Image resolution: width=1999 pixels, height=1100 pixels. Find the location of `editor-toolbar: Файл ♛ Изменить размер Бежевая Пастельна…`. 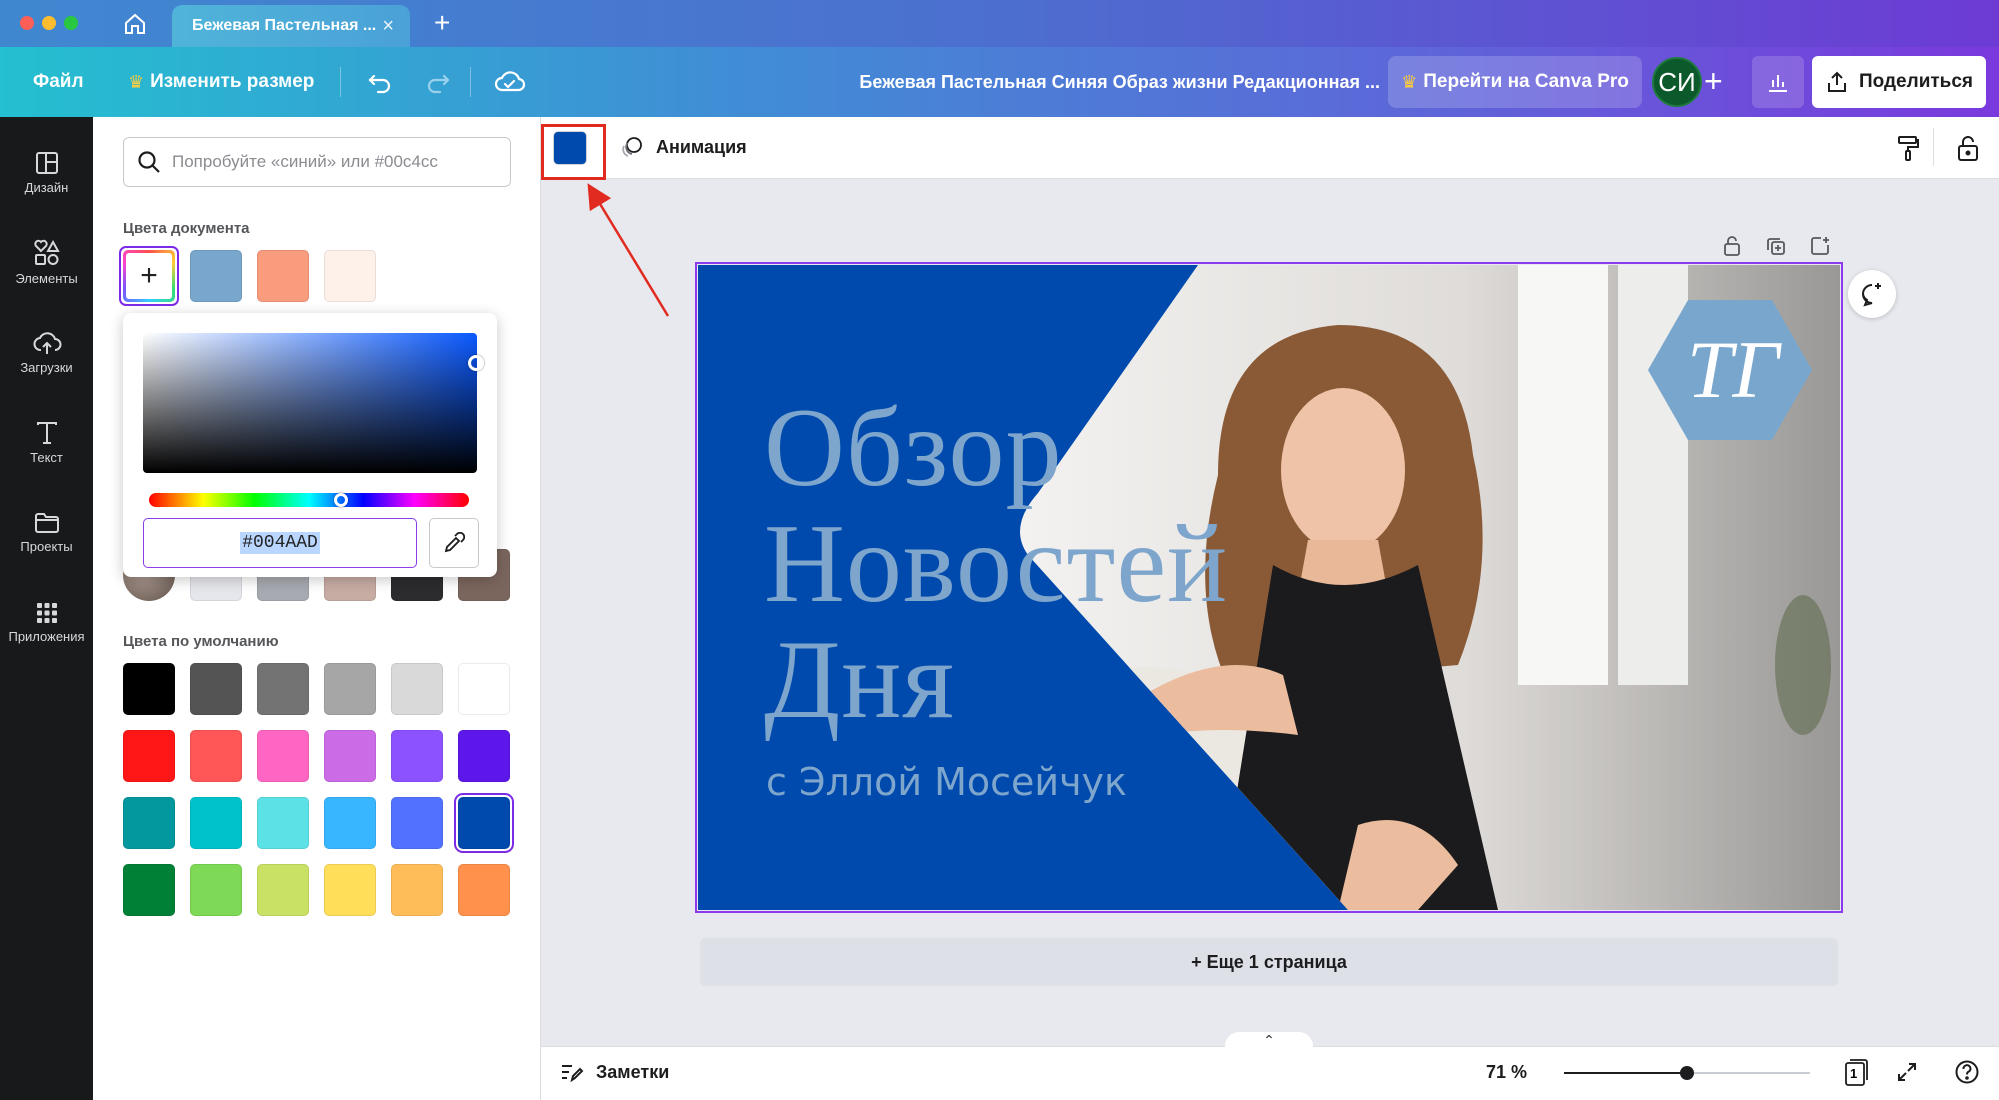

editor-toolbar: Файл ♛ Изменить размер Бежевая Пастельна… is located at coordinates (999, 82).